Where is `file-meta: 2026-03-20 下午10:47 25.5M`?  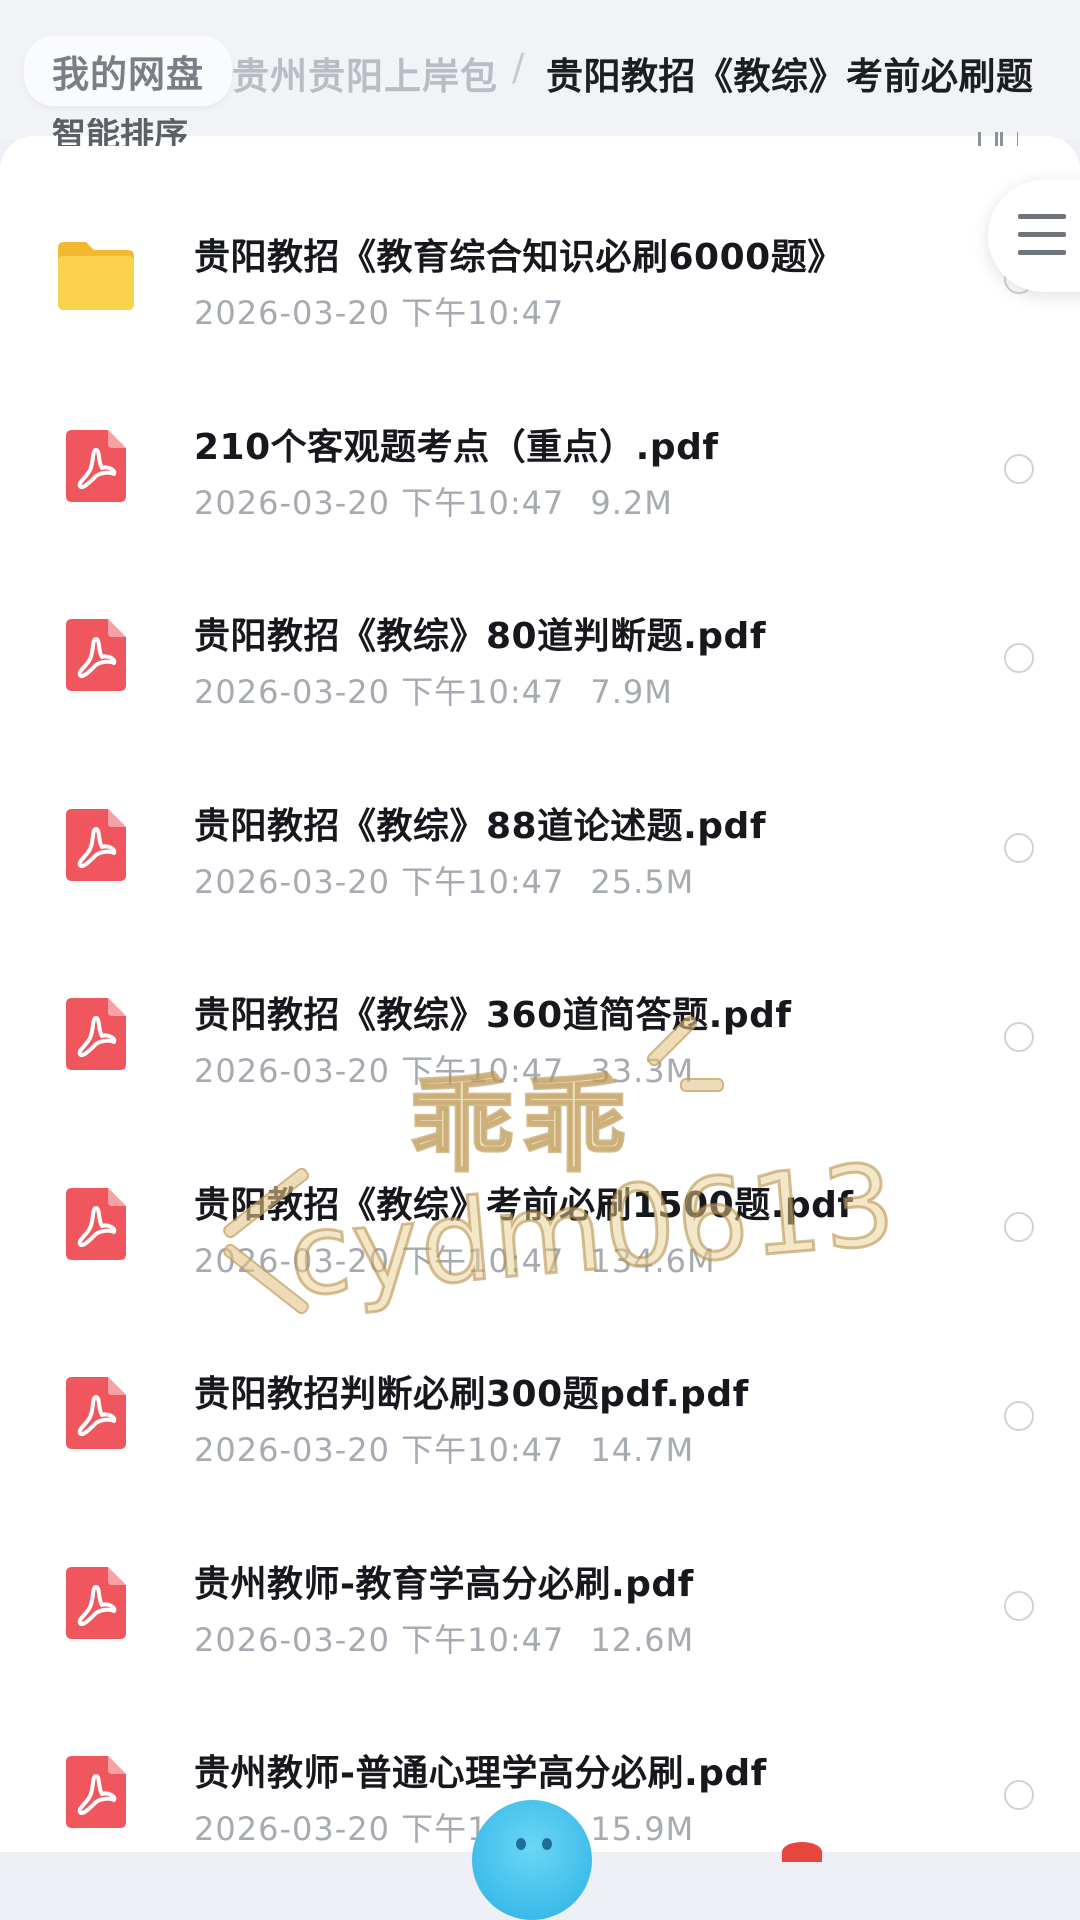
file-meta: 2026-03-20 下午10:47 25.5M is located at coordinates (444, 880).